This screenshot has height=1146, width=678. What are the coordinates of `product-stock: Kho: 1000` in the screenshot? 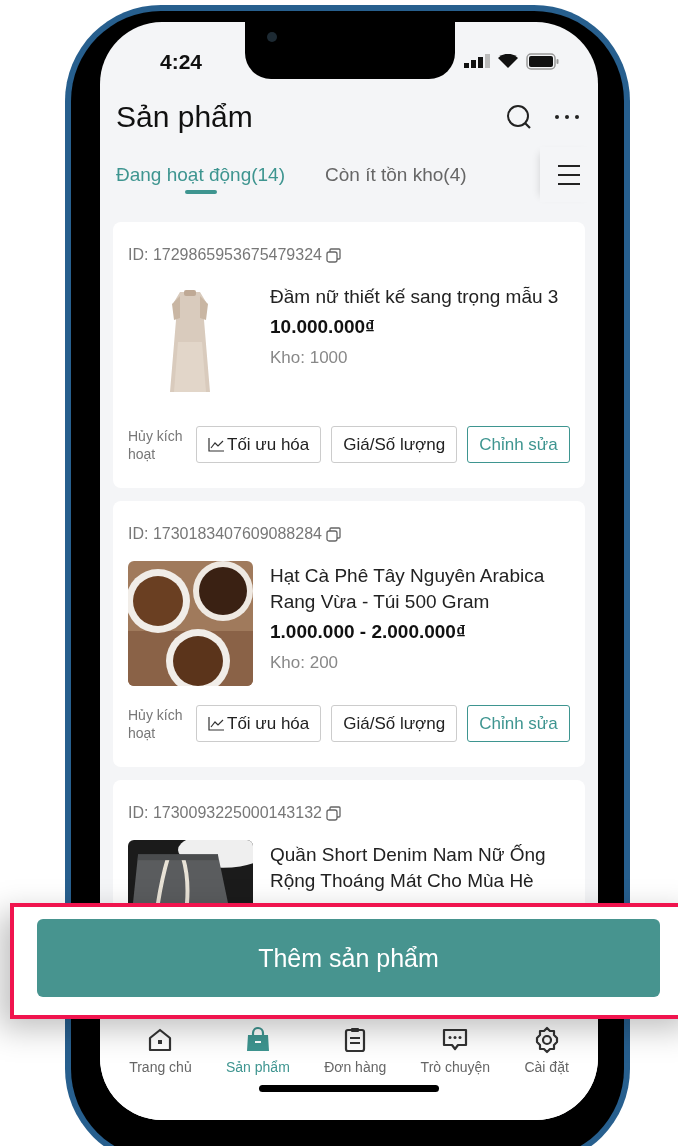 It's located at (309, 358).